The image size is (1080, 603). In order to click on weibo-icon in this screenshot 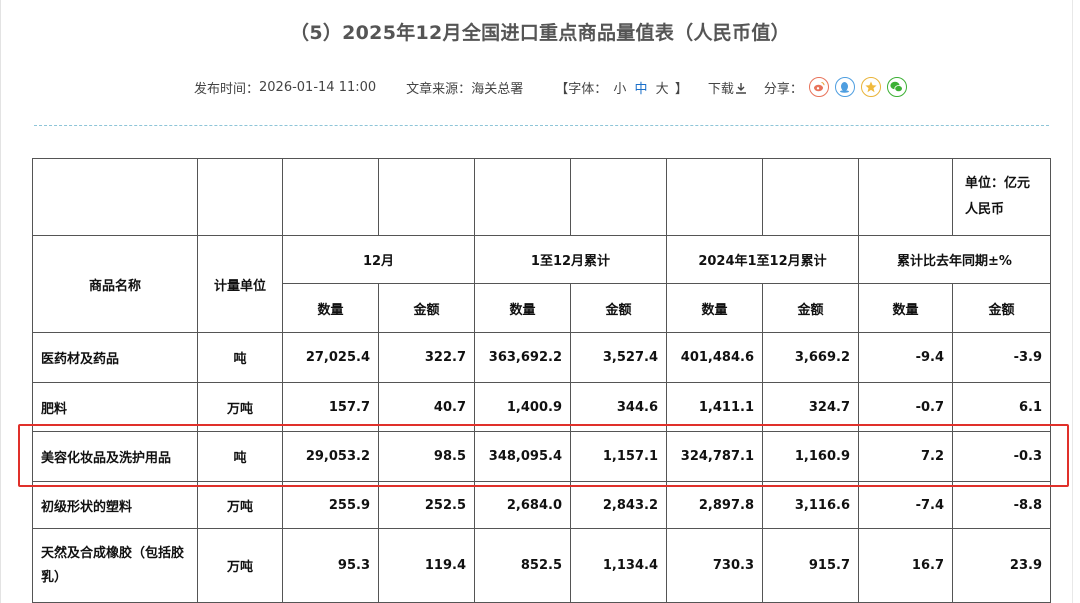, I will do `click(818, 87)`.